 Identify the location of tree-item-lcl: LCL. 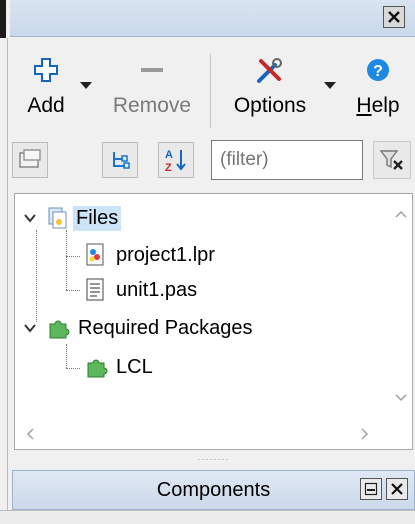
(120, 367).